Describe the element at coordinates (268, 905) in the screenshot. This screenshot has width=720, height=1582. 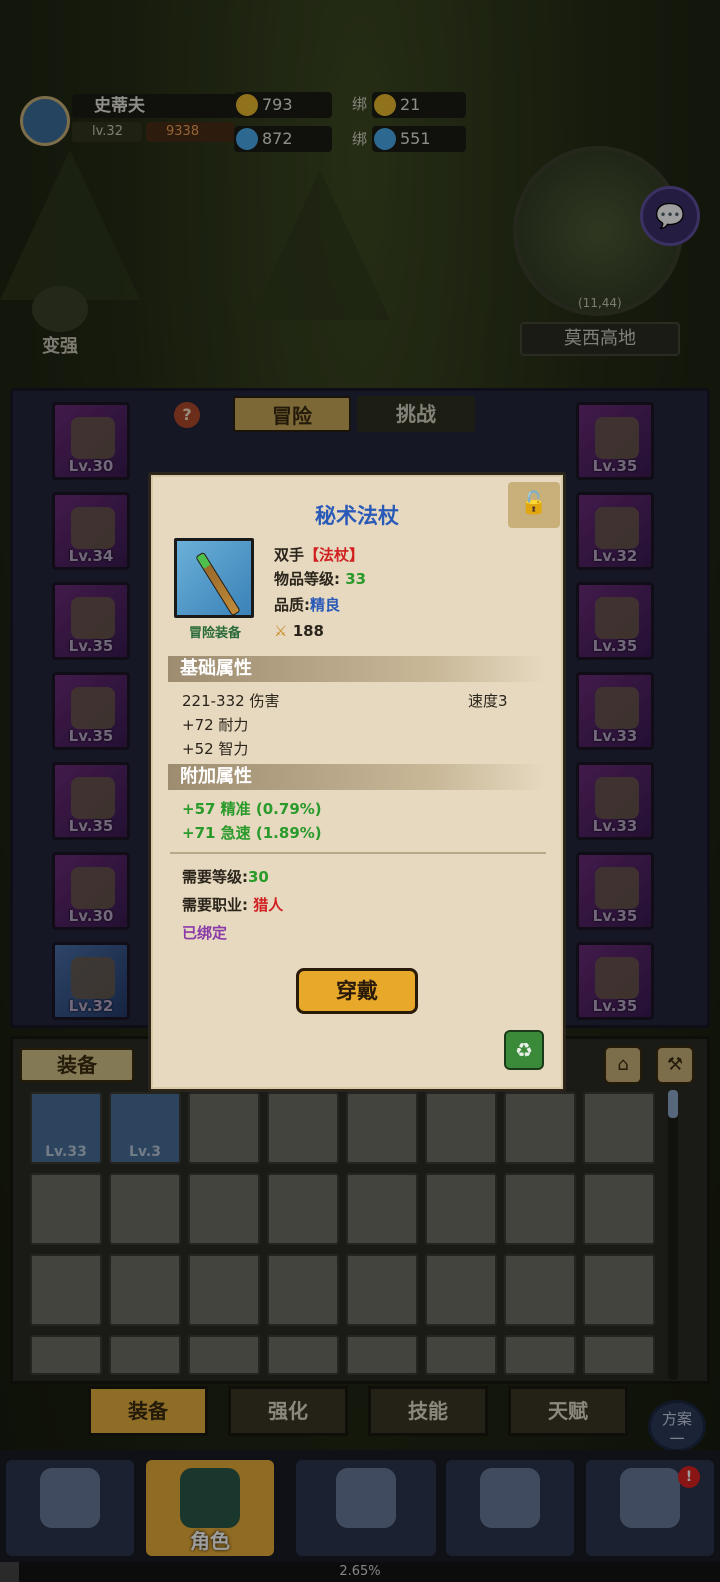
I see `req-class-value: 猎人` at that location.